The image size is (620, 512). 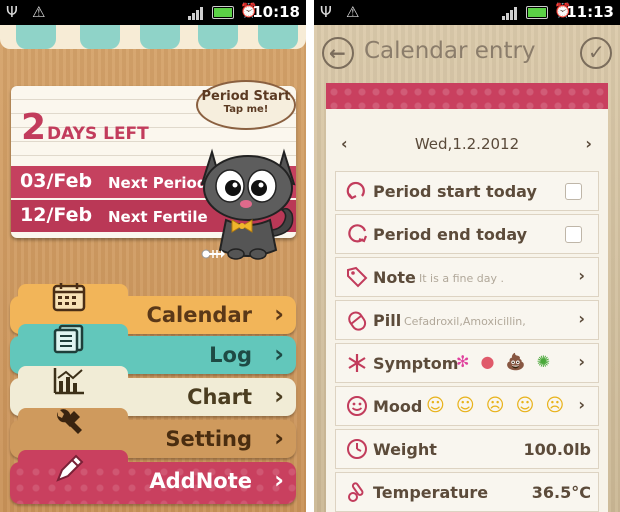 I want to click on symptom-icons: ✻ ● 💩 ✺, so click(x=506, y=361).